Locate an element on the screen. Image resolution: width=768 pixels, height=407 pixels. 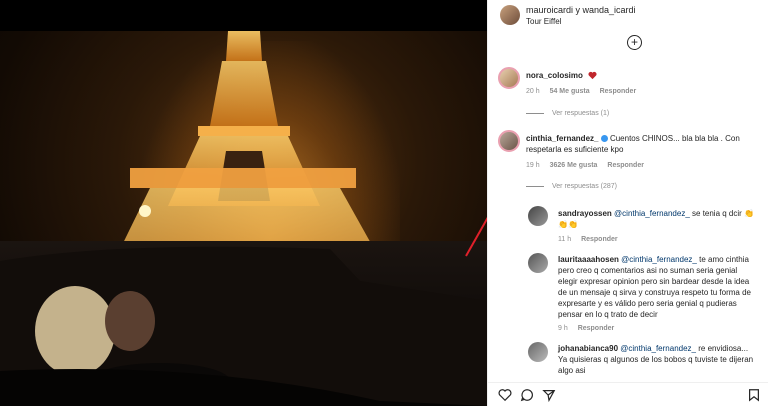
view-replies-toggle: Ver respuestas (287) is located at coordinates (571, 186).